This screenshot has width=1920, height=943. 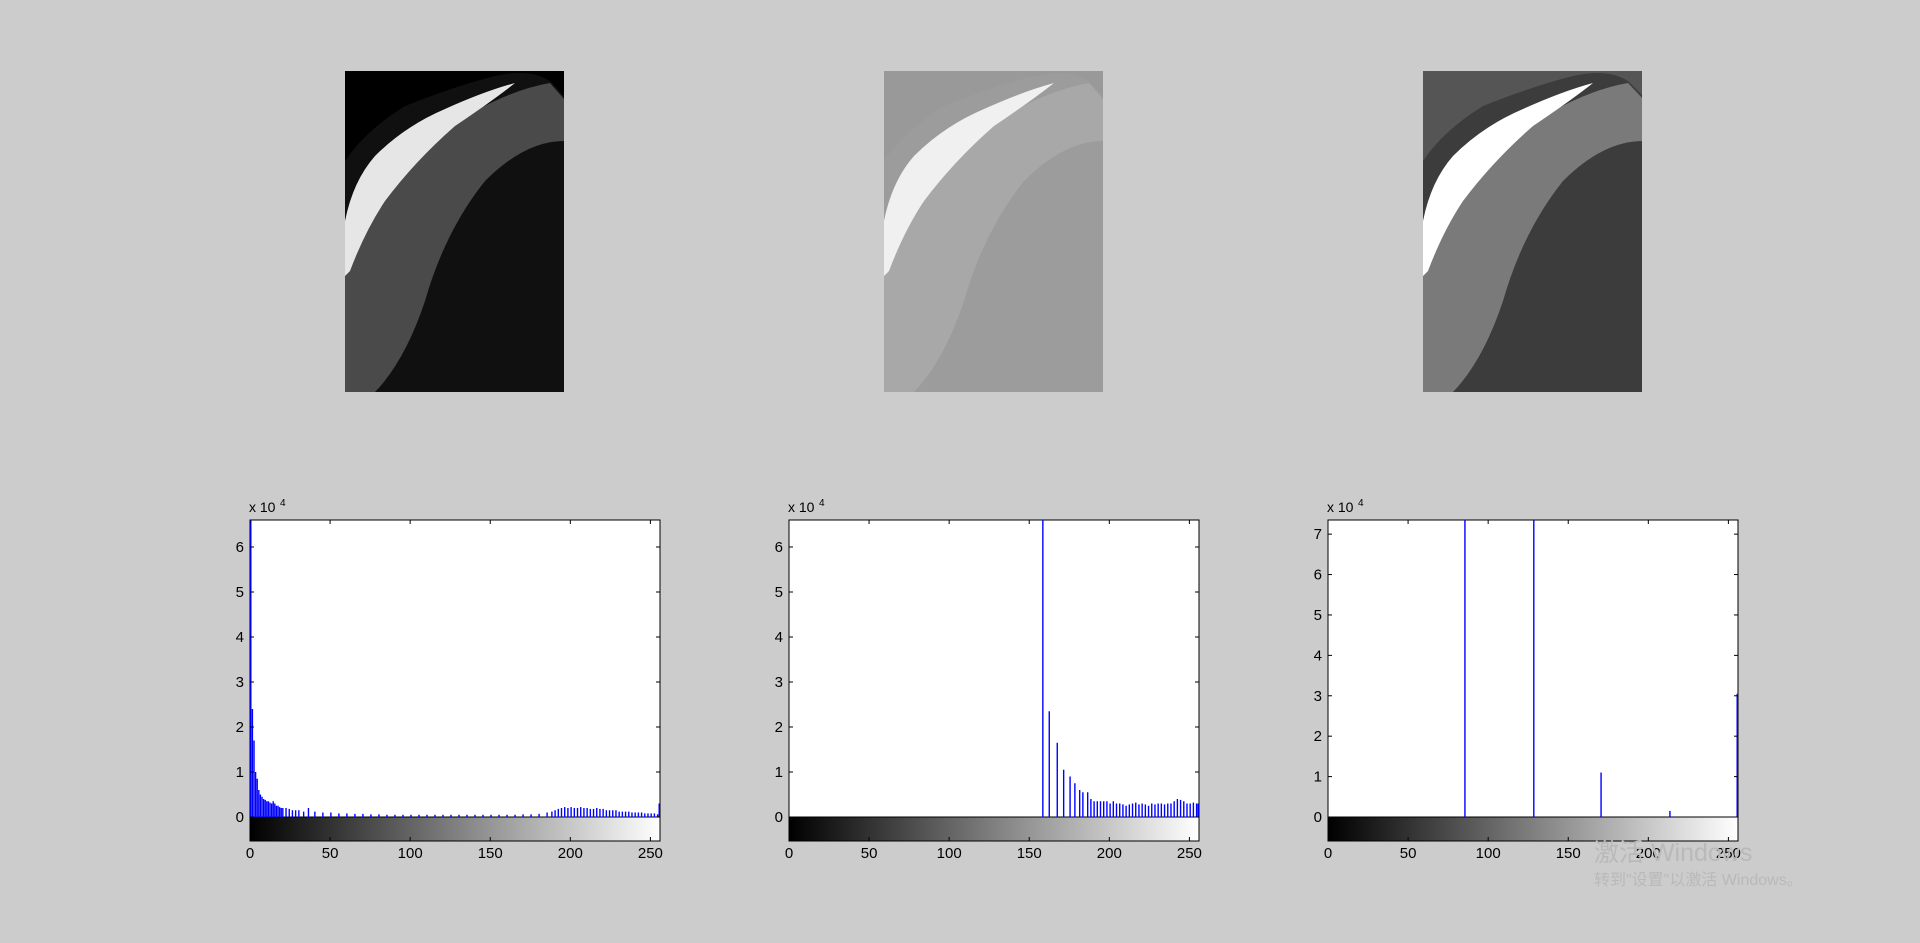 I want to click on brightened-image, so click(x=993, y=231).